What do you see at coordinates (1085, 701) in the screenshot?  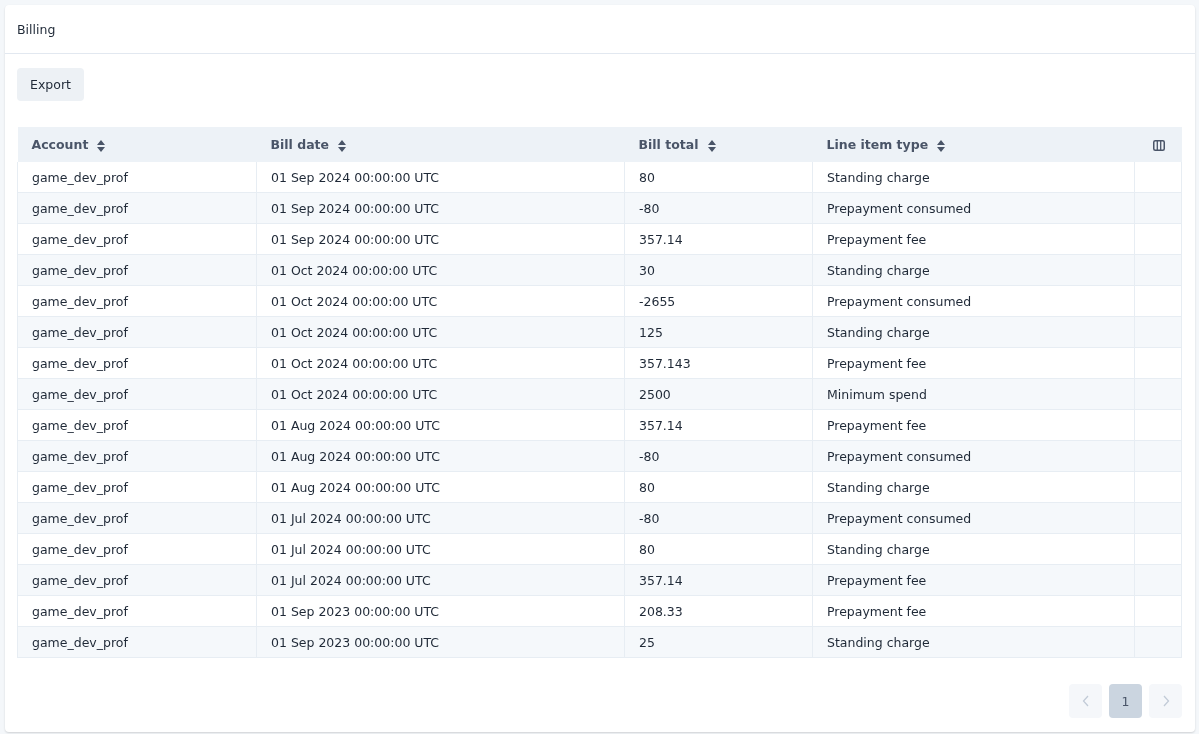 I see `chevron-left-icon` at bounding box center [1085, 701].